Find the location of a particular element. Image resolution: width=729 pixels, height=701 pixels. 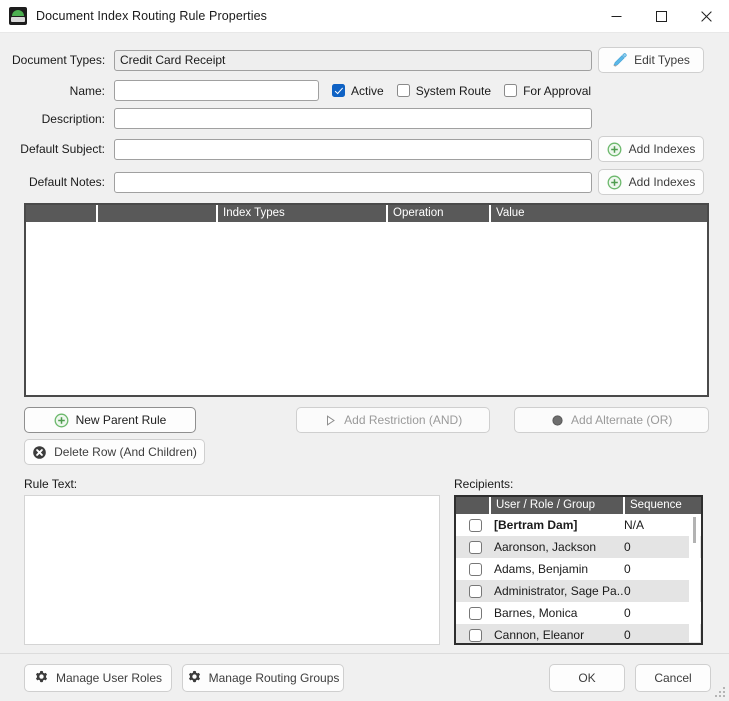

grid-col-value: Value is located at coordinates (598, 213).